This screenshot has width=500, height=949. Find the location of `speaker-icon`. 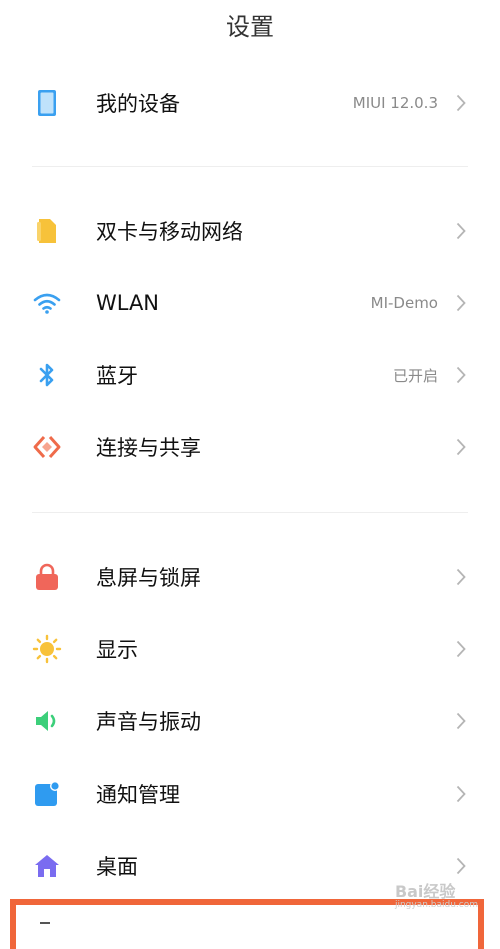

speaker-icon is located at coordinates (47, 721).